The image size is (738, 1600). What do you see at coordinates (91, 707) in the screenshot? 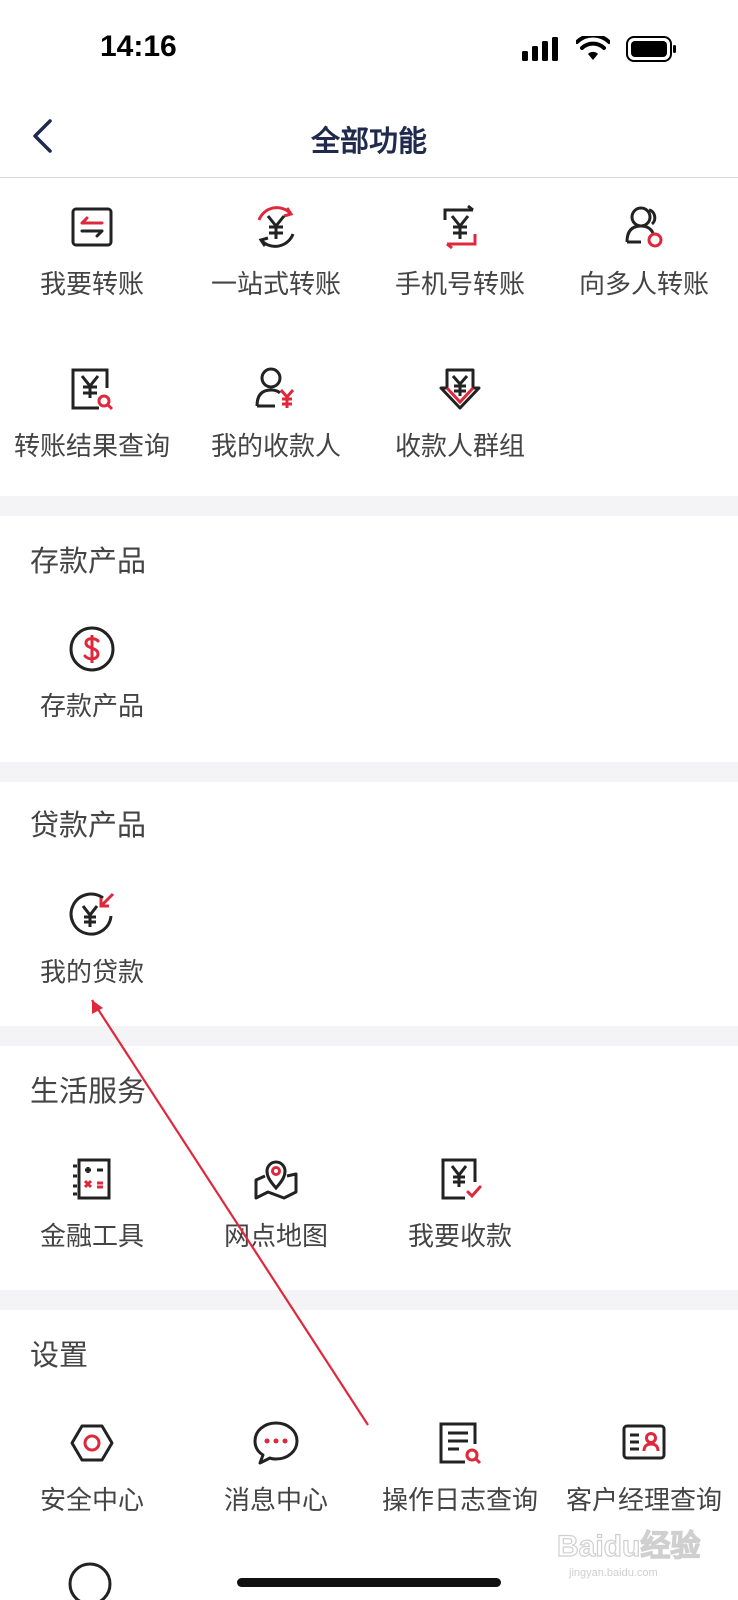
I see `grid-item-label: 存款产品` at bounding box center [91, 707].